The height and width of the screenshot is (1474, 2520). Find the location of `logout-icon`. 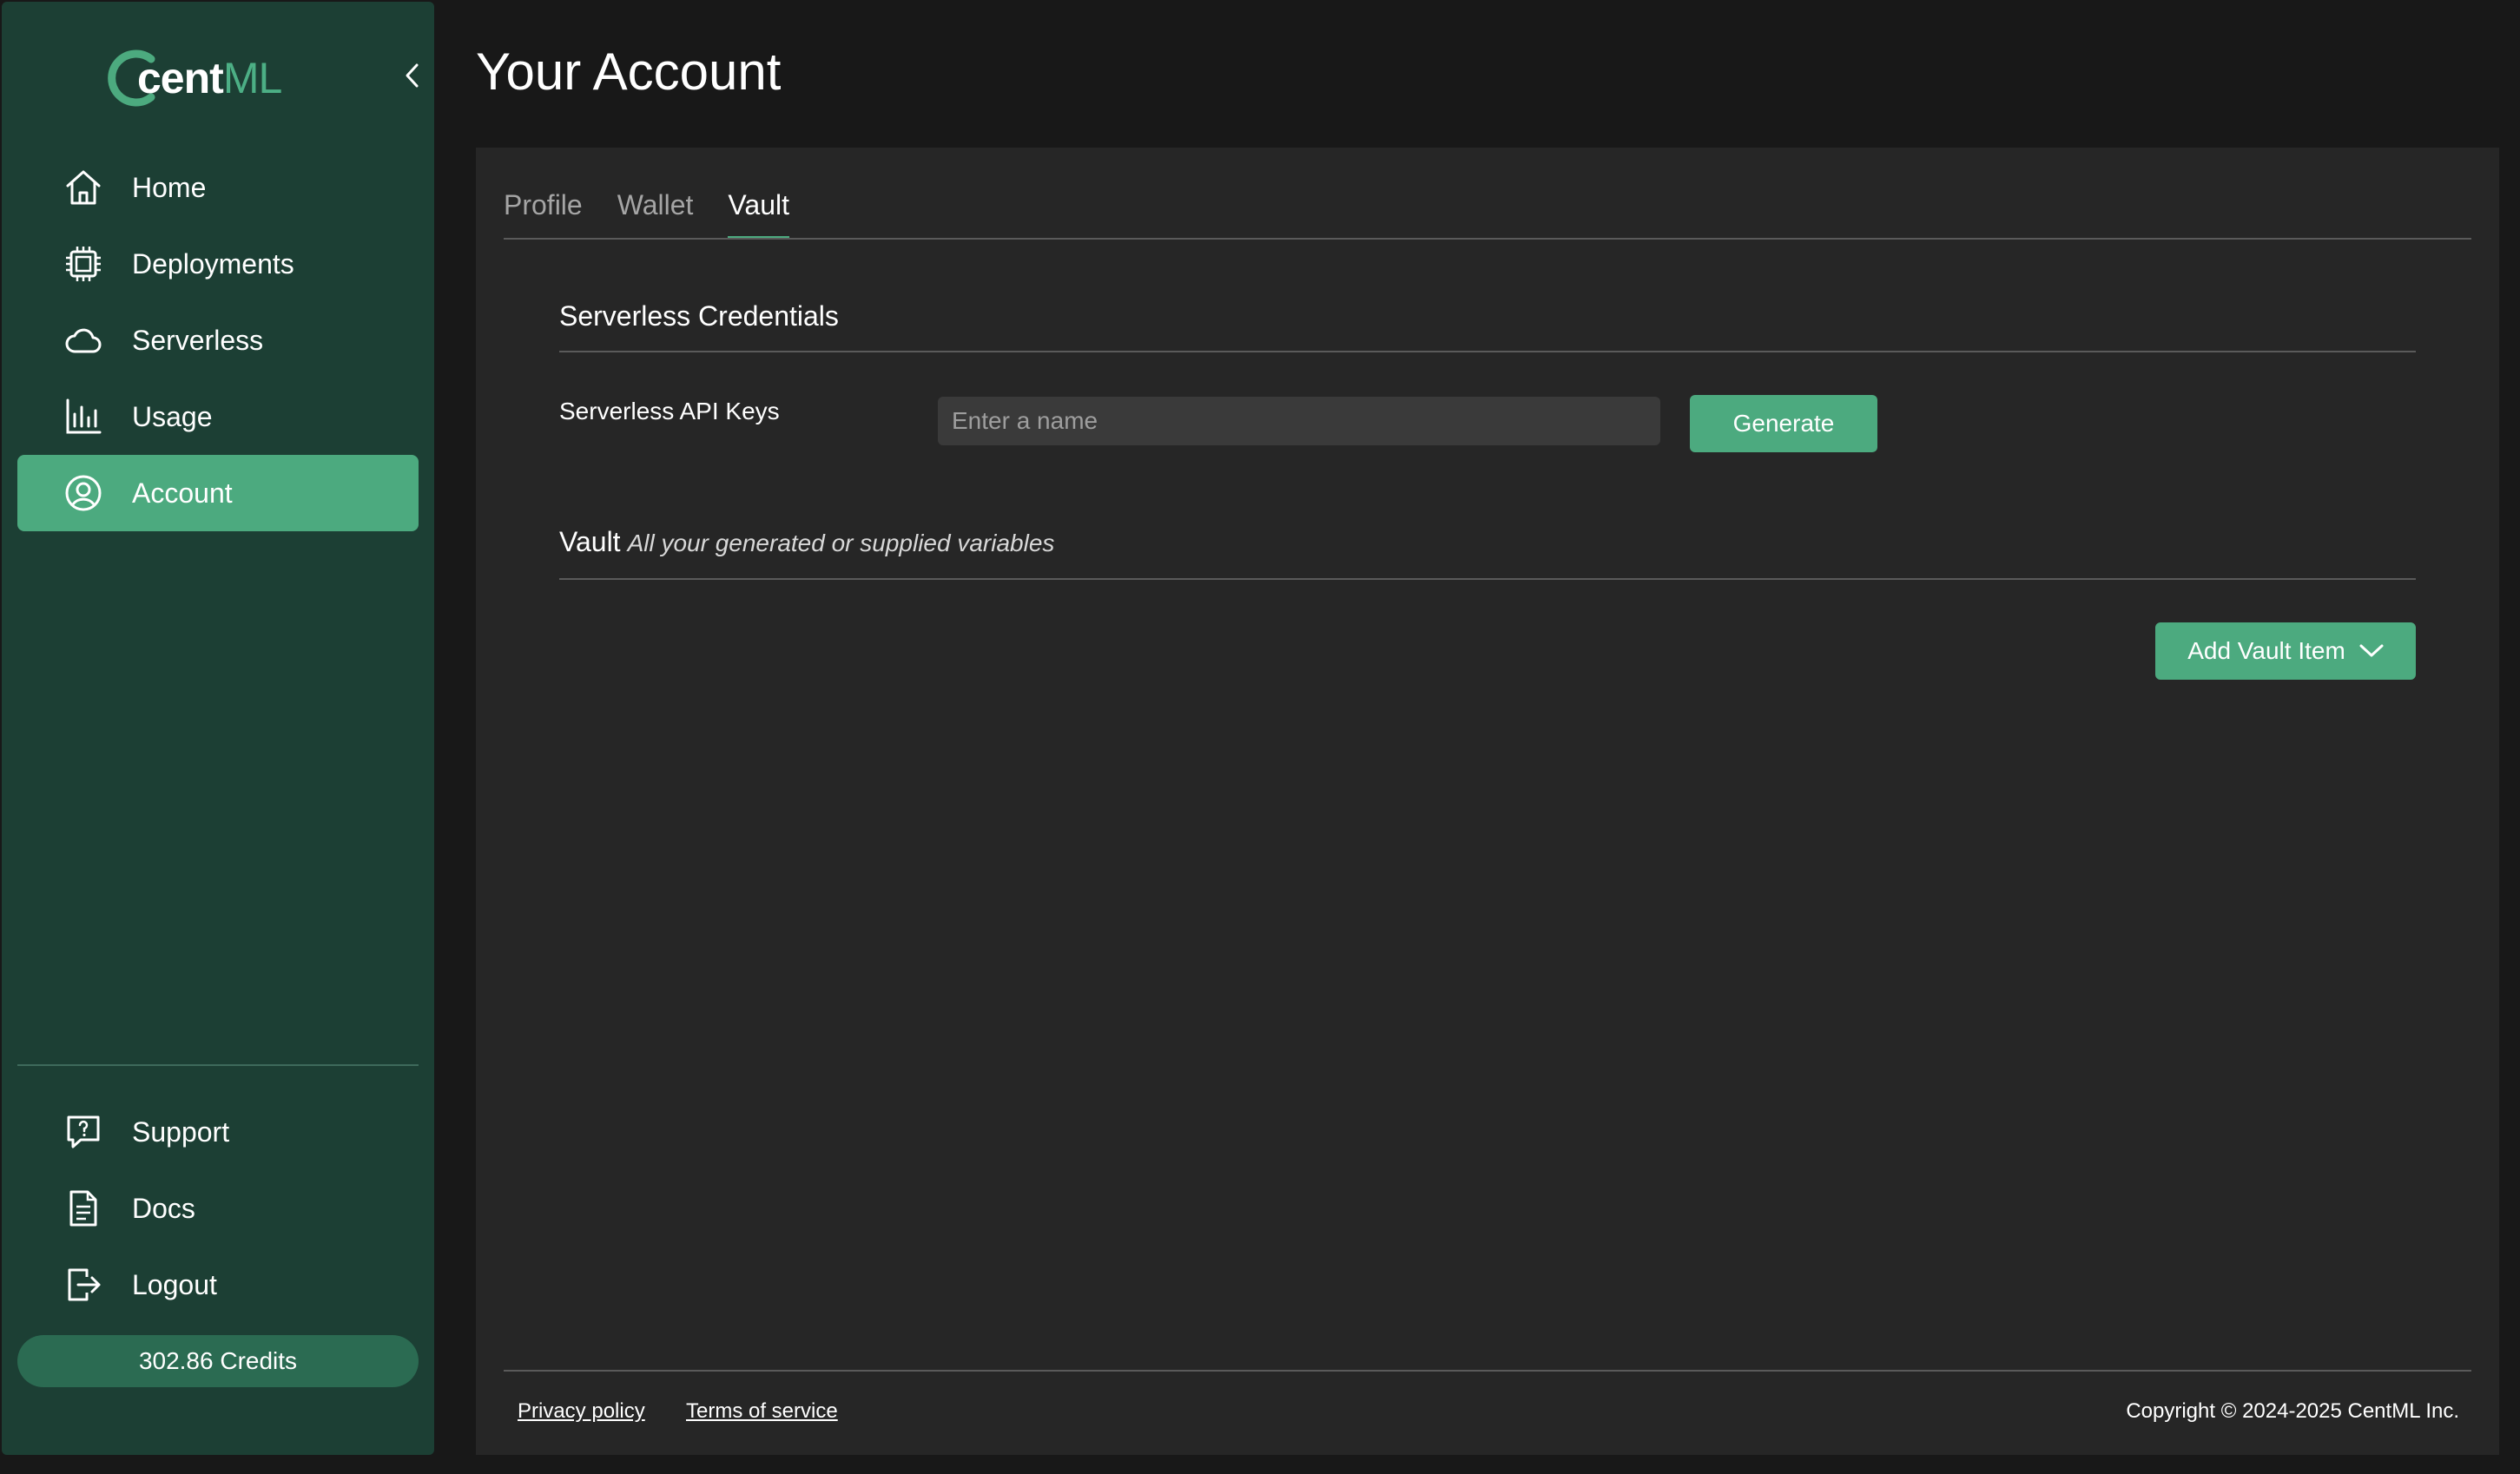

logout-icon is located at coordinates (83, 1285).